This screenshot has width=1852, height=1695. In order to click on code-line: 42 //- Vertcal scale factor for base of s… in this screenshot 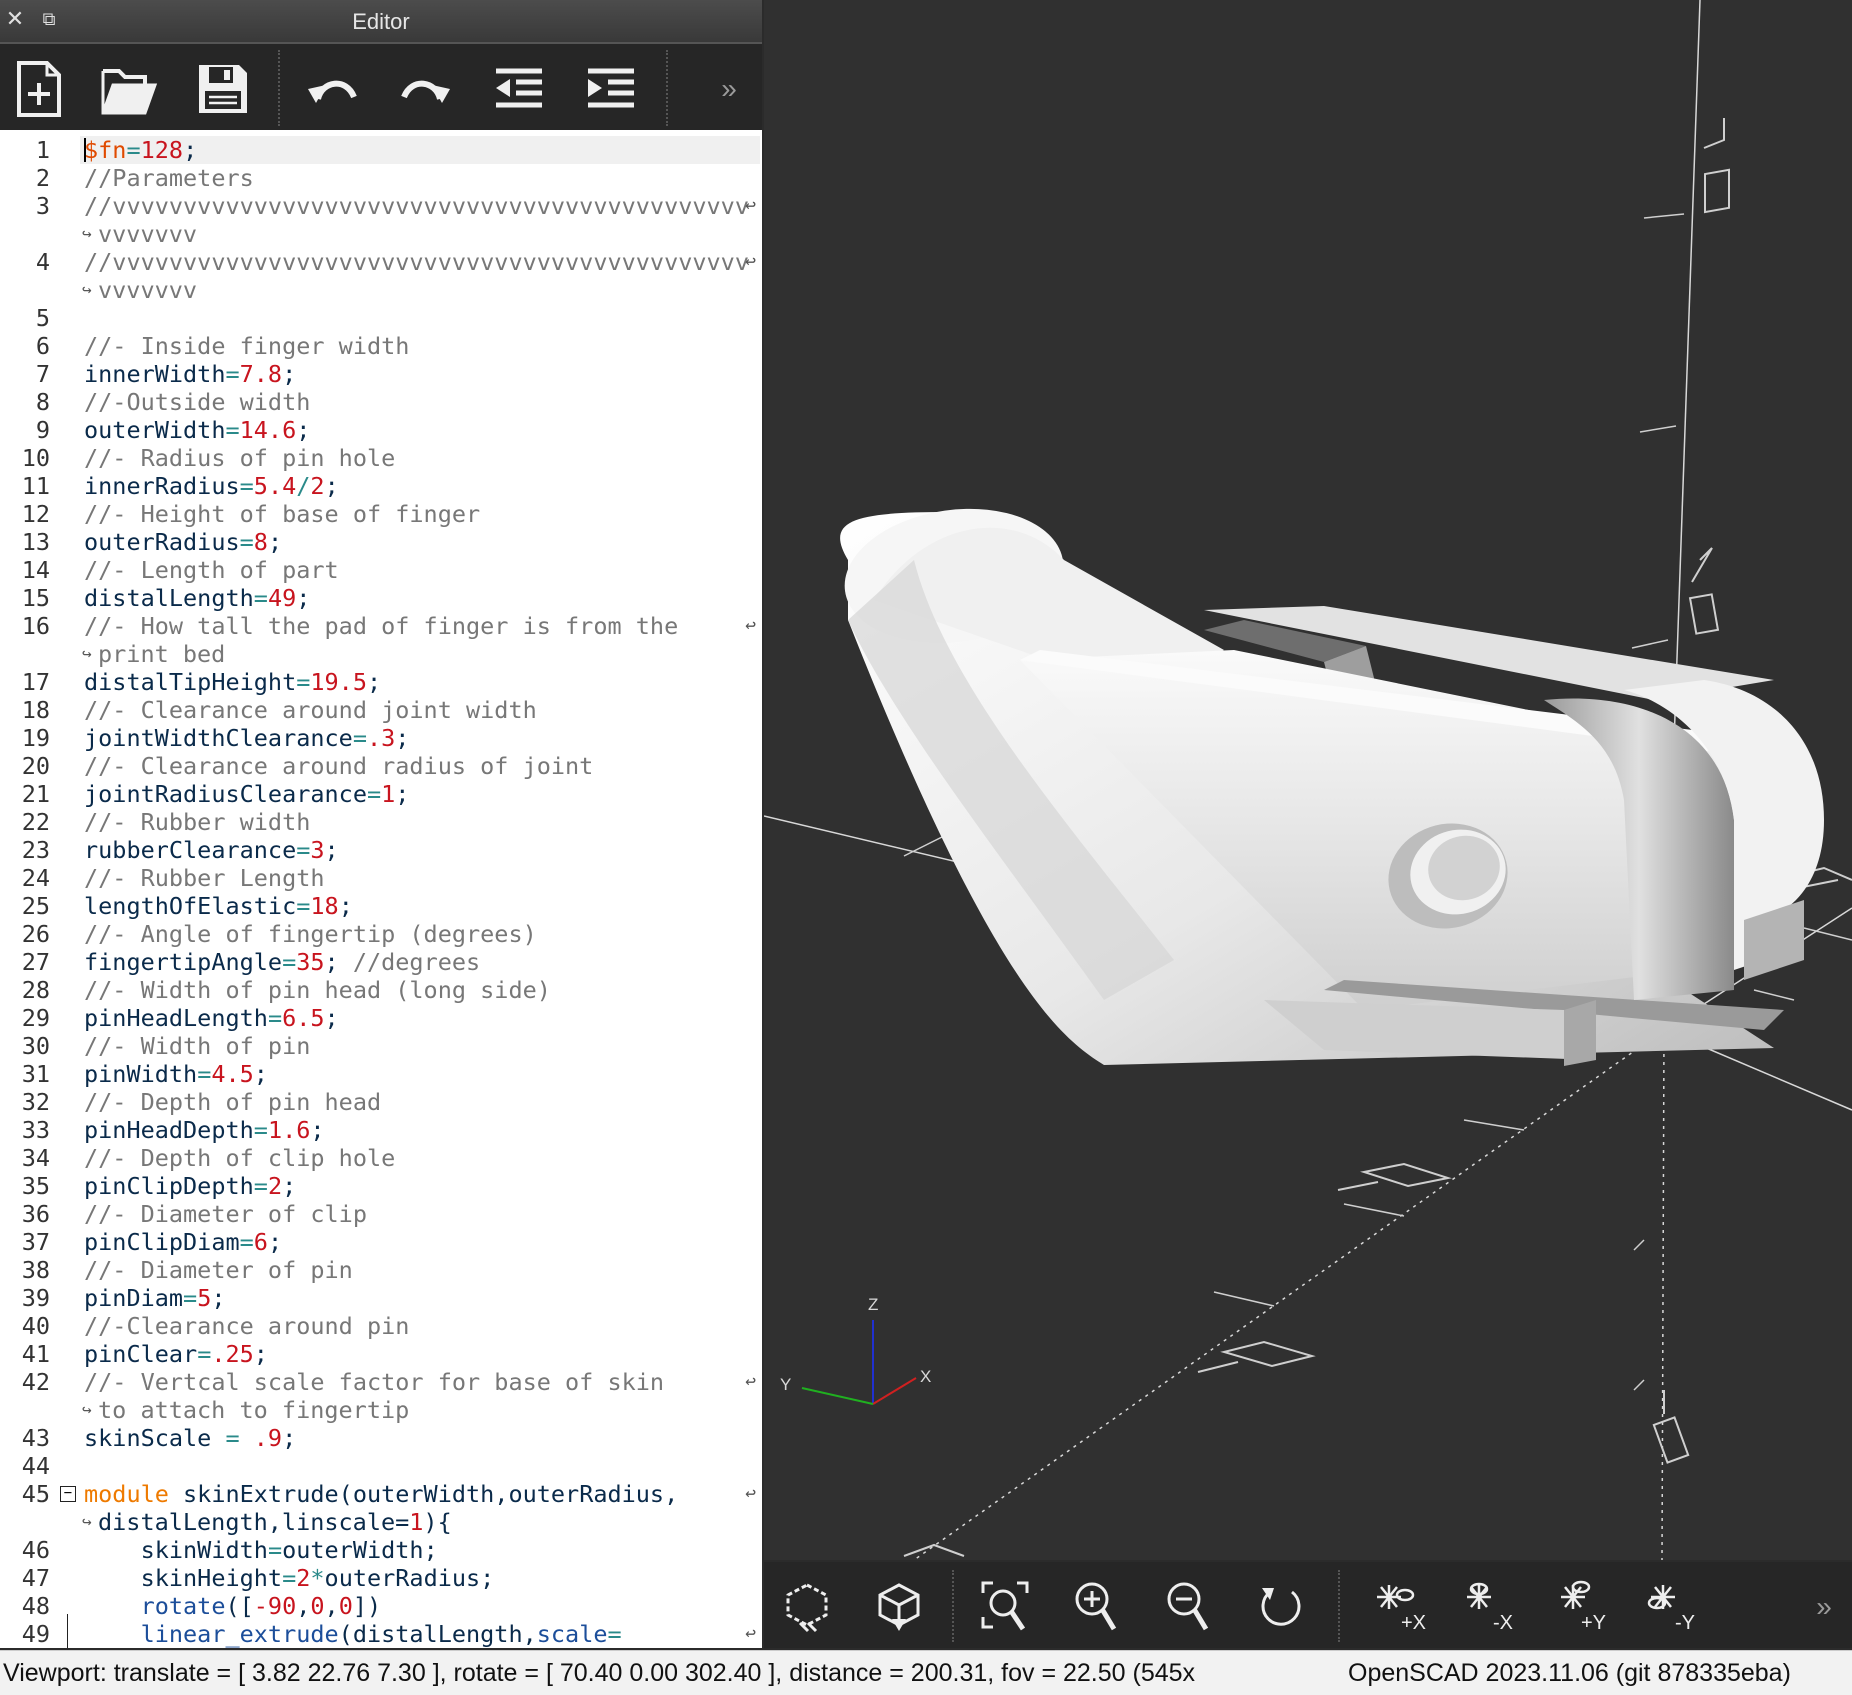, I will do `click(380, 1382)`.